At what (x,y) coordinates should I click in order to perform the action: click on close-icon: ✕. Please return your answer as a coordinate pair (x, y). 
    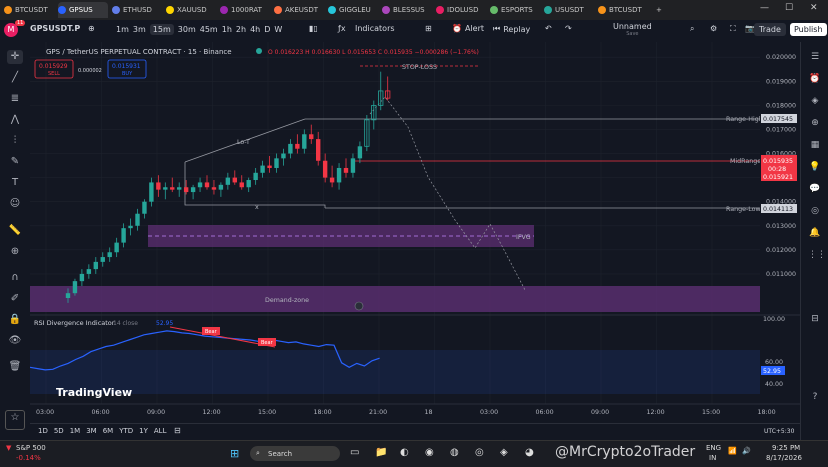
    Looking at the image, I should click on (814, 8).